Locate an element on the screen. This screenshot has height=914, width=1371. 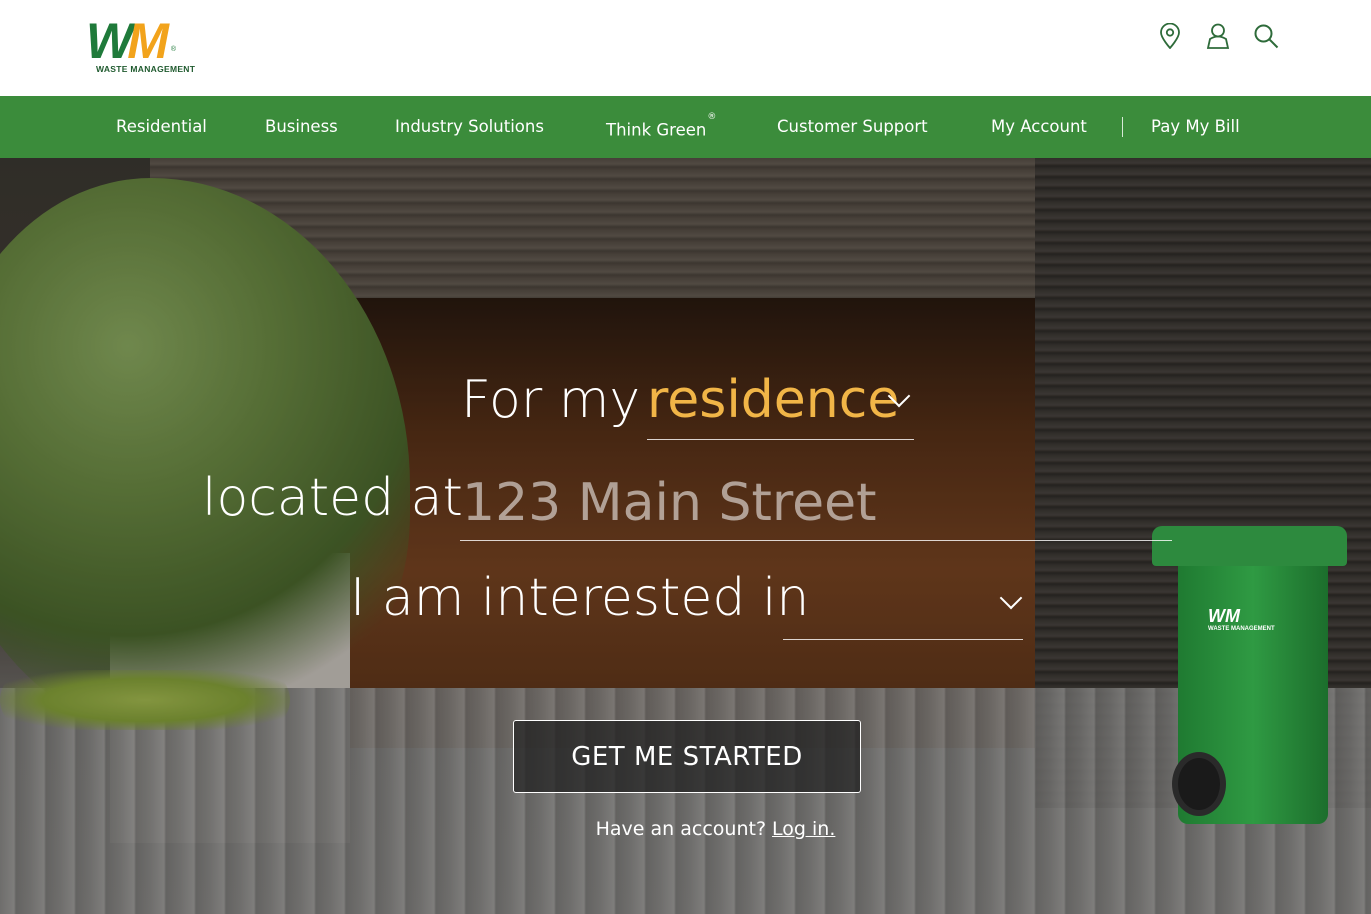
nav-item-my-account: My Account is located at coordinates (1039, 127).